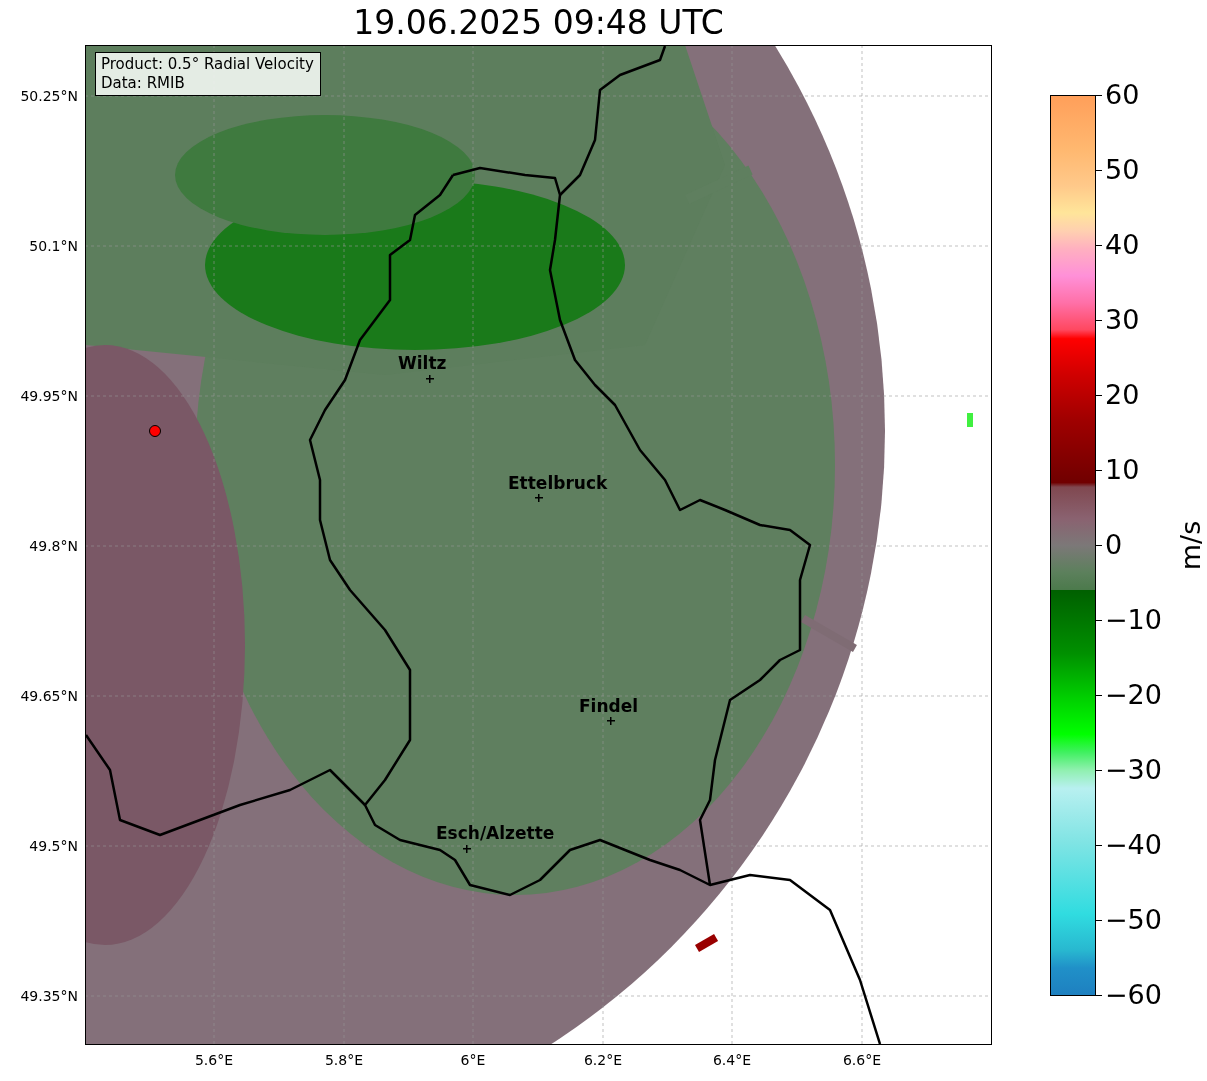 The image size is (1207, 1081). Describe the element at coordinates (155, 431) in the screenshot. I see `radar-site-icon` at that location.